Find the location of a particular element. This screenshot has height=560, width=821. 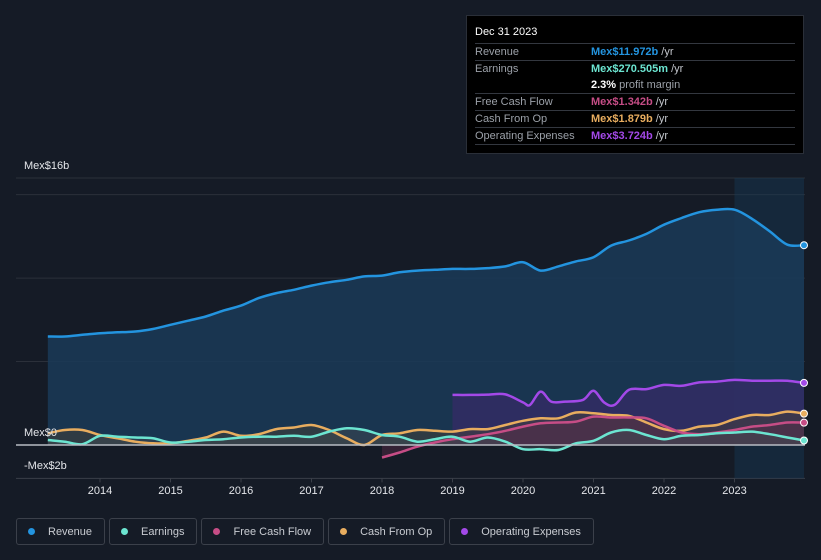

y-tick-label-top: Mex$16b is located at coordinates (47, 166).